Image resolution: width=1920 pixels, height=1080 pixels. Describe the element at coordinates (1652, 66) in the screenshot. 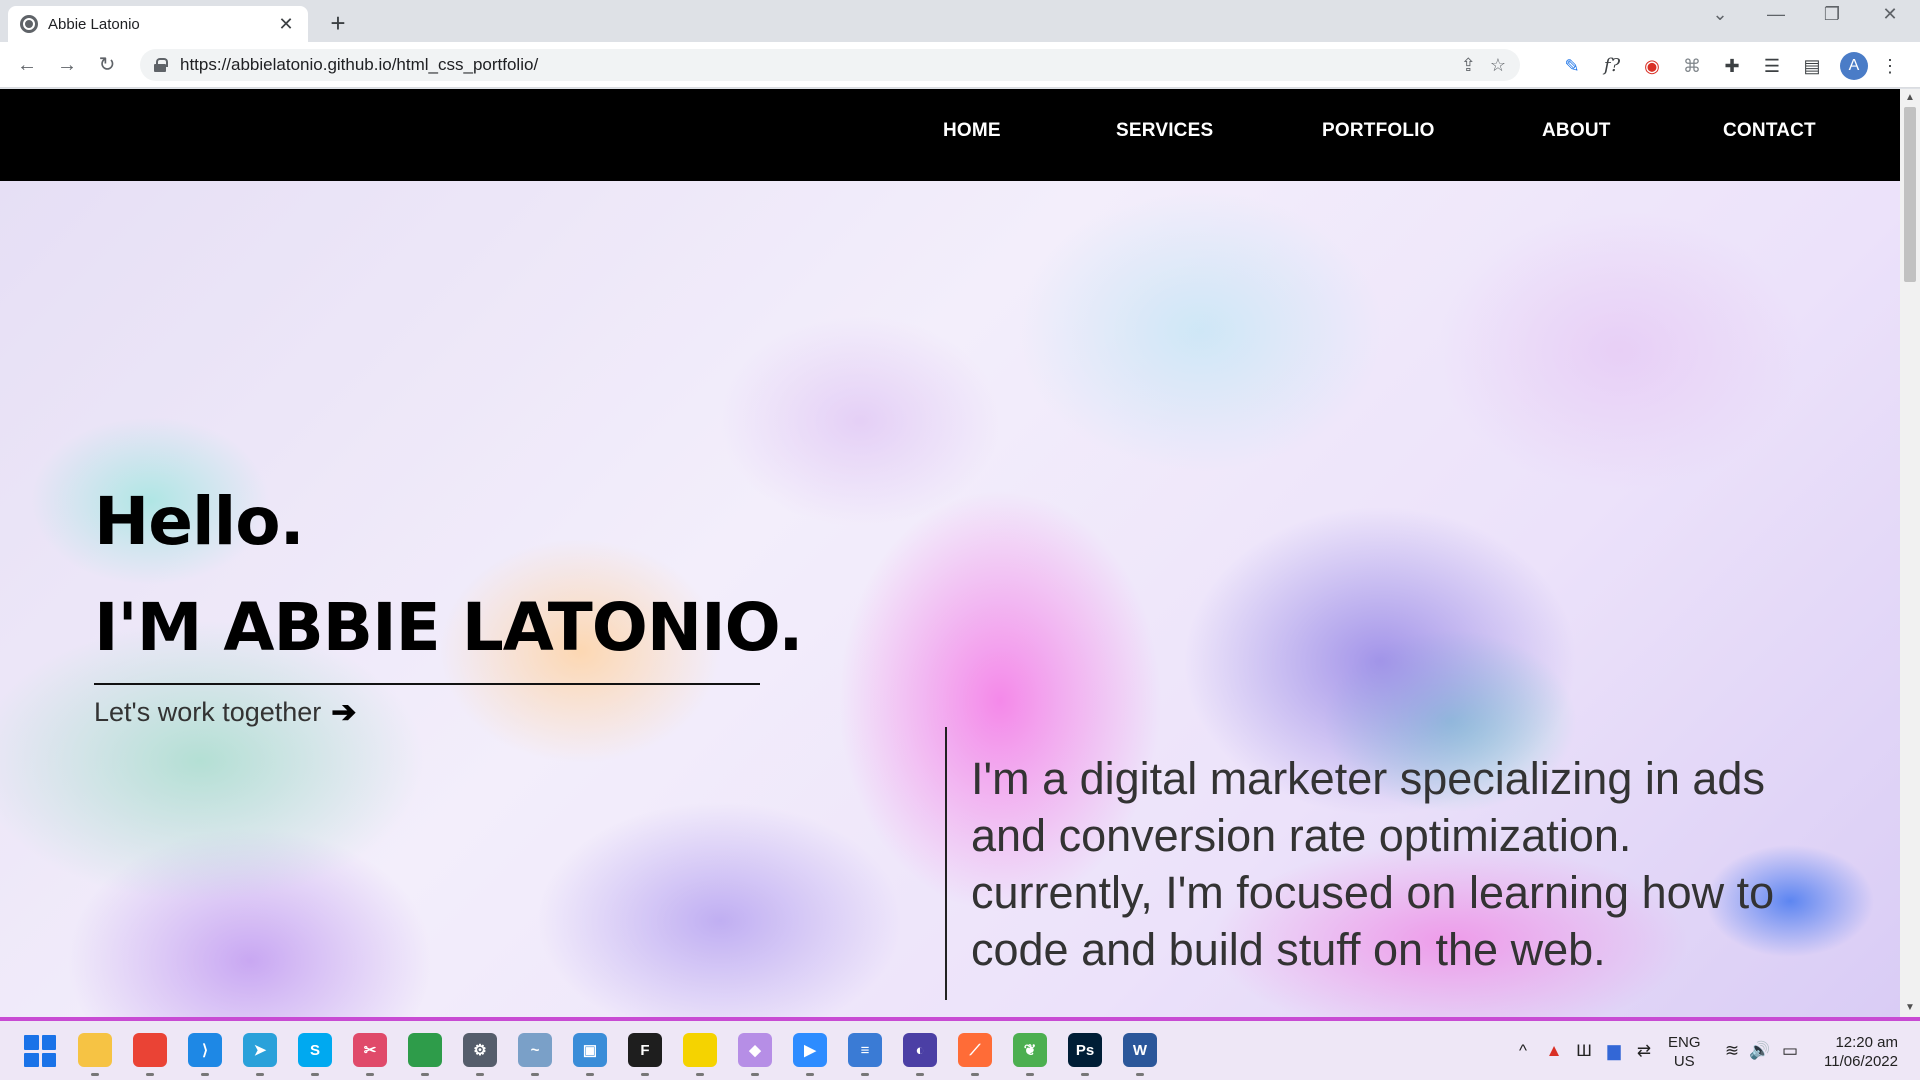

I see `color-picker-extension-icon: ◉` at that location.